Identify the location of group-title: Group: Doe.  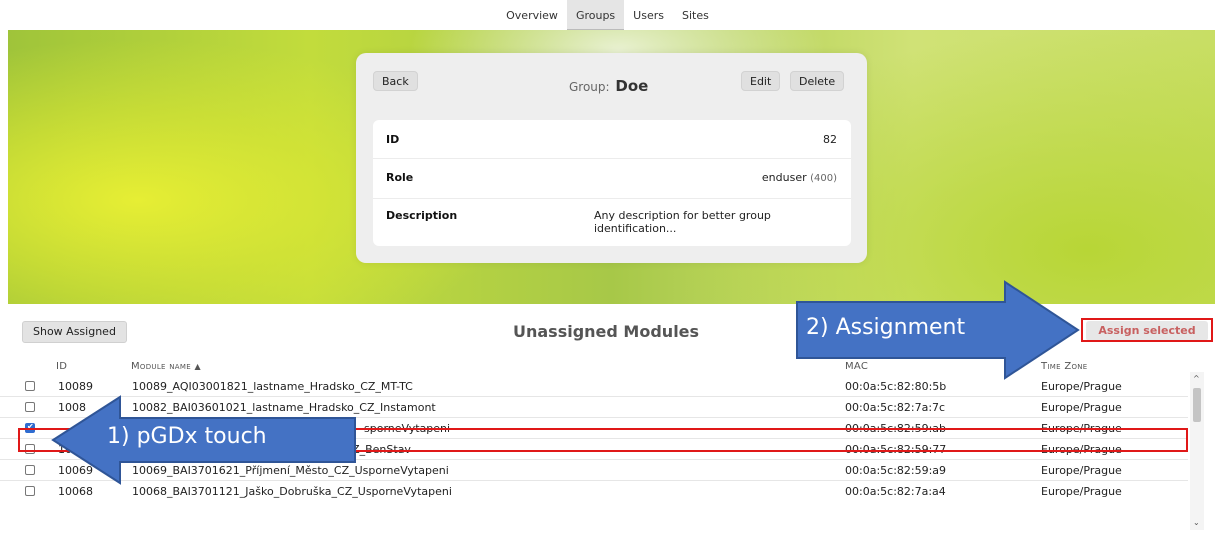
(608, 86).